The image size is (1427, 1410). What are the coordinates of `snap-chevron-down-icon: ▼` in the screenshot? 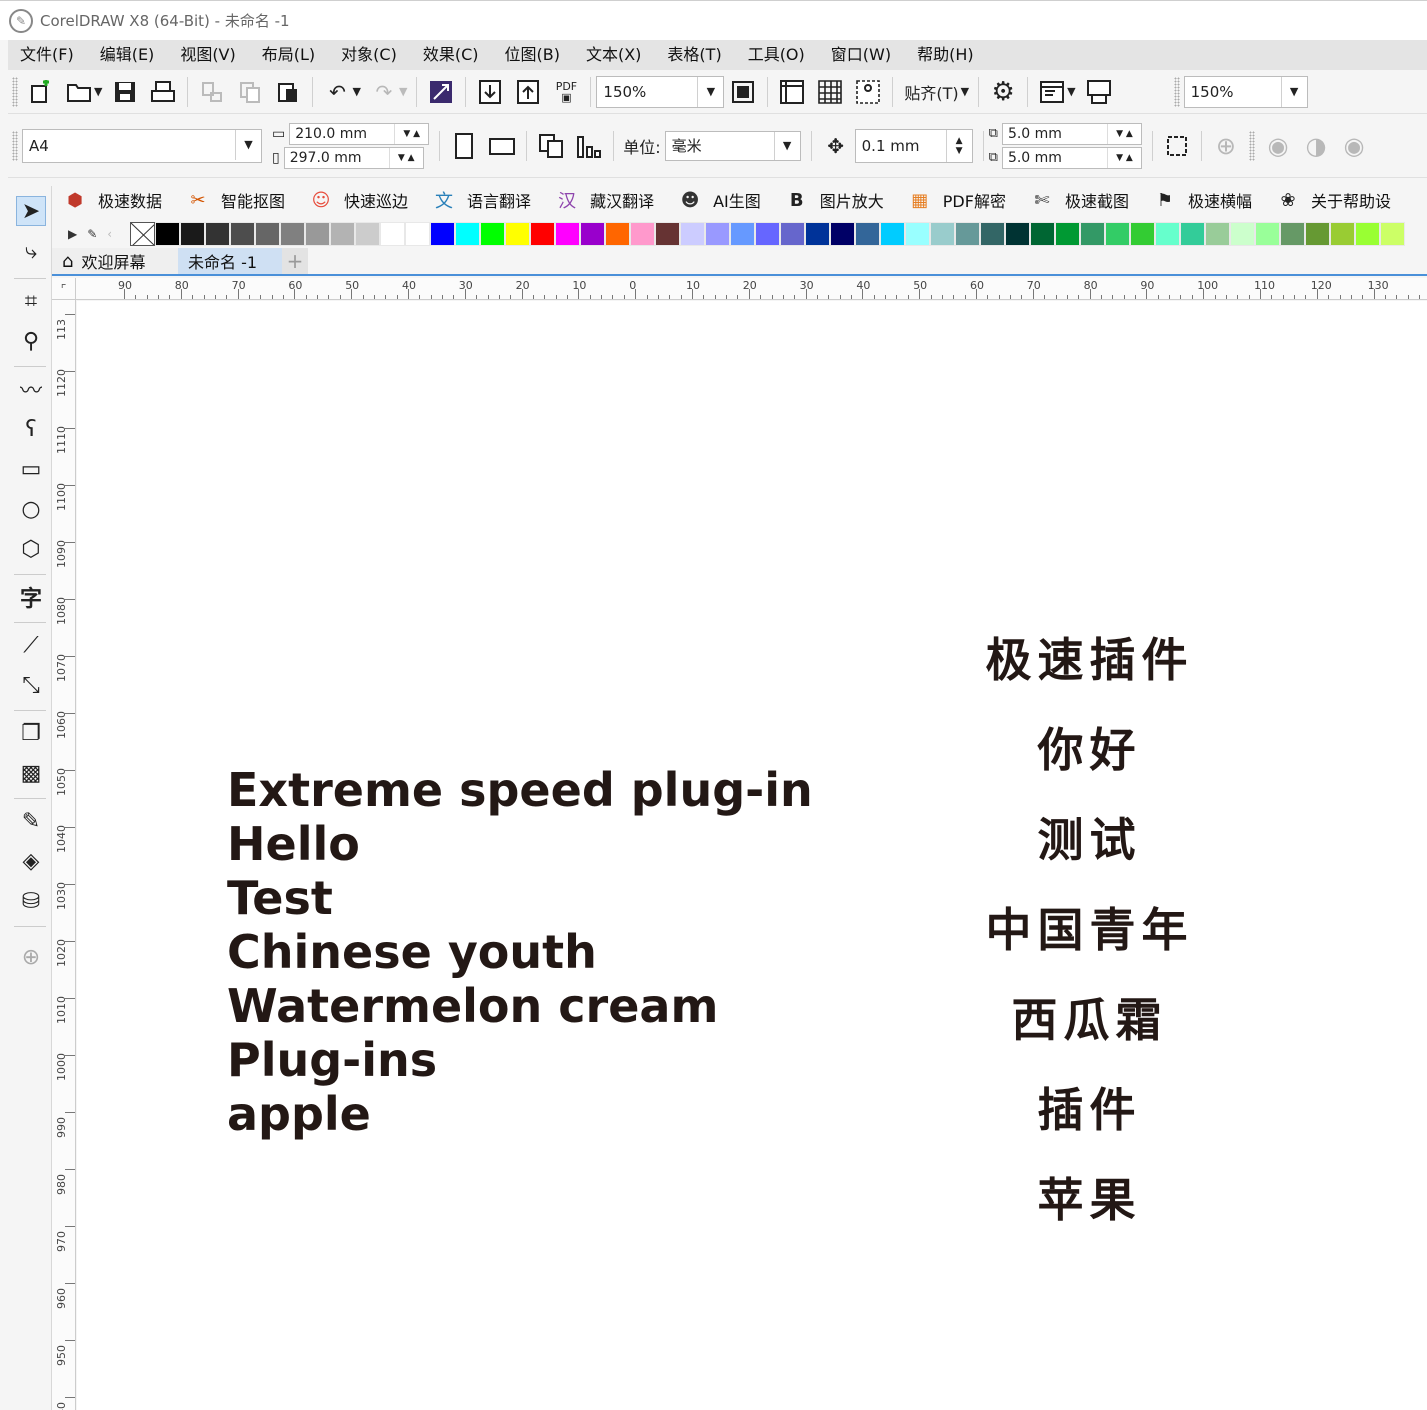 It's located at (965, 91).